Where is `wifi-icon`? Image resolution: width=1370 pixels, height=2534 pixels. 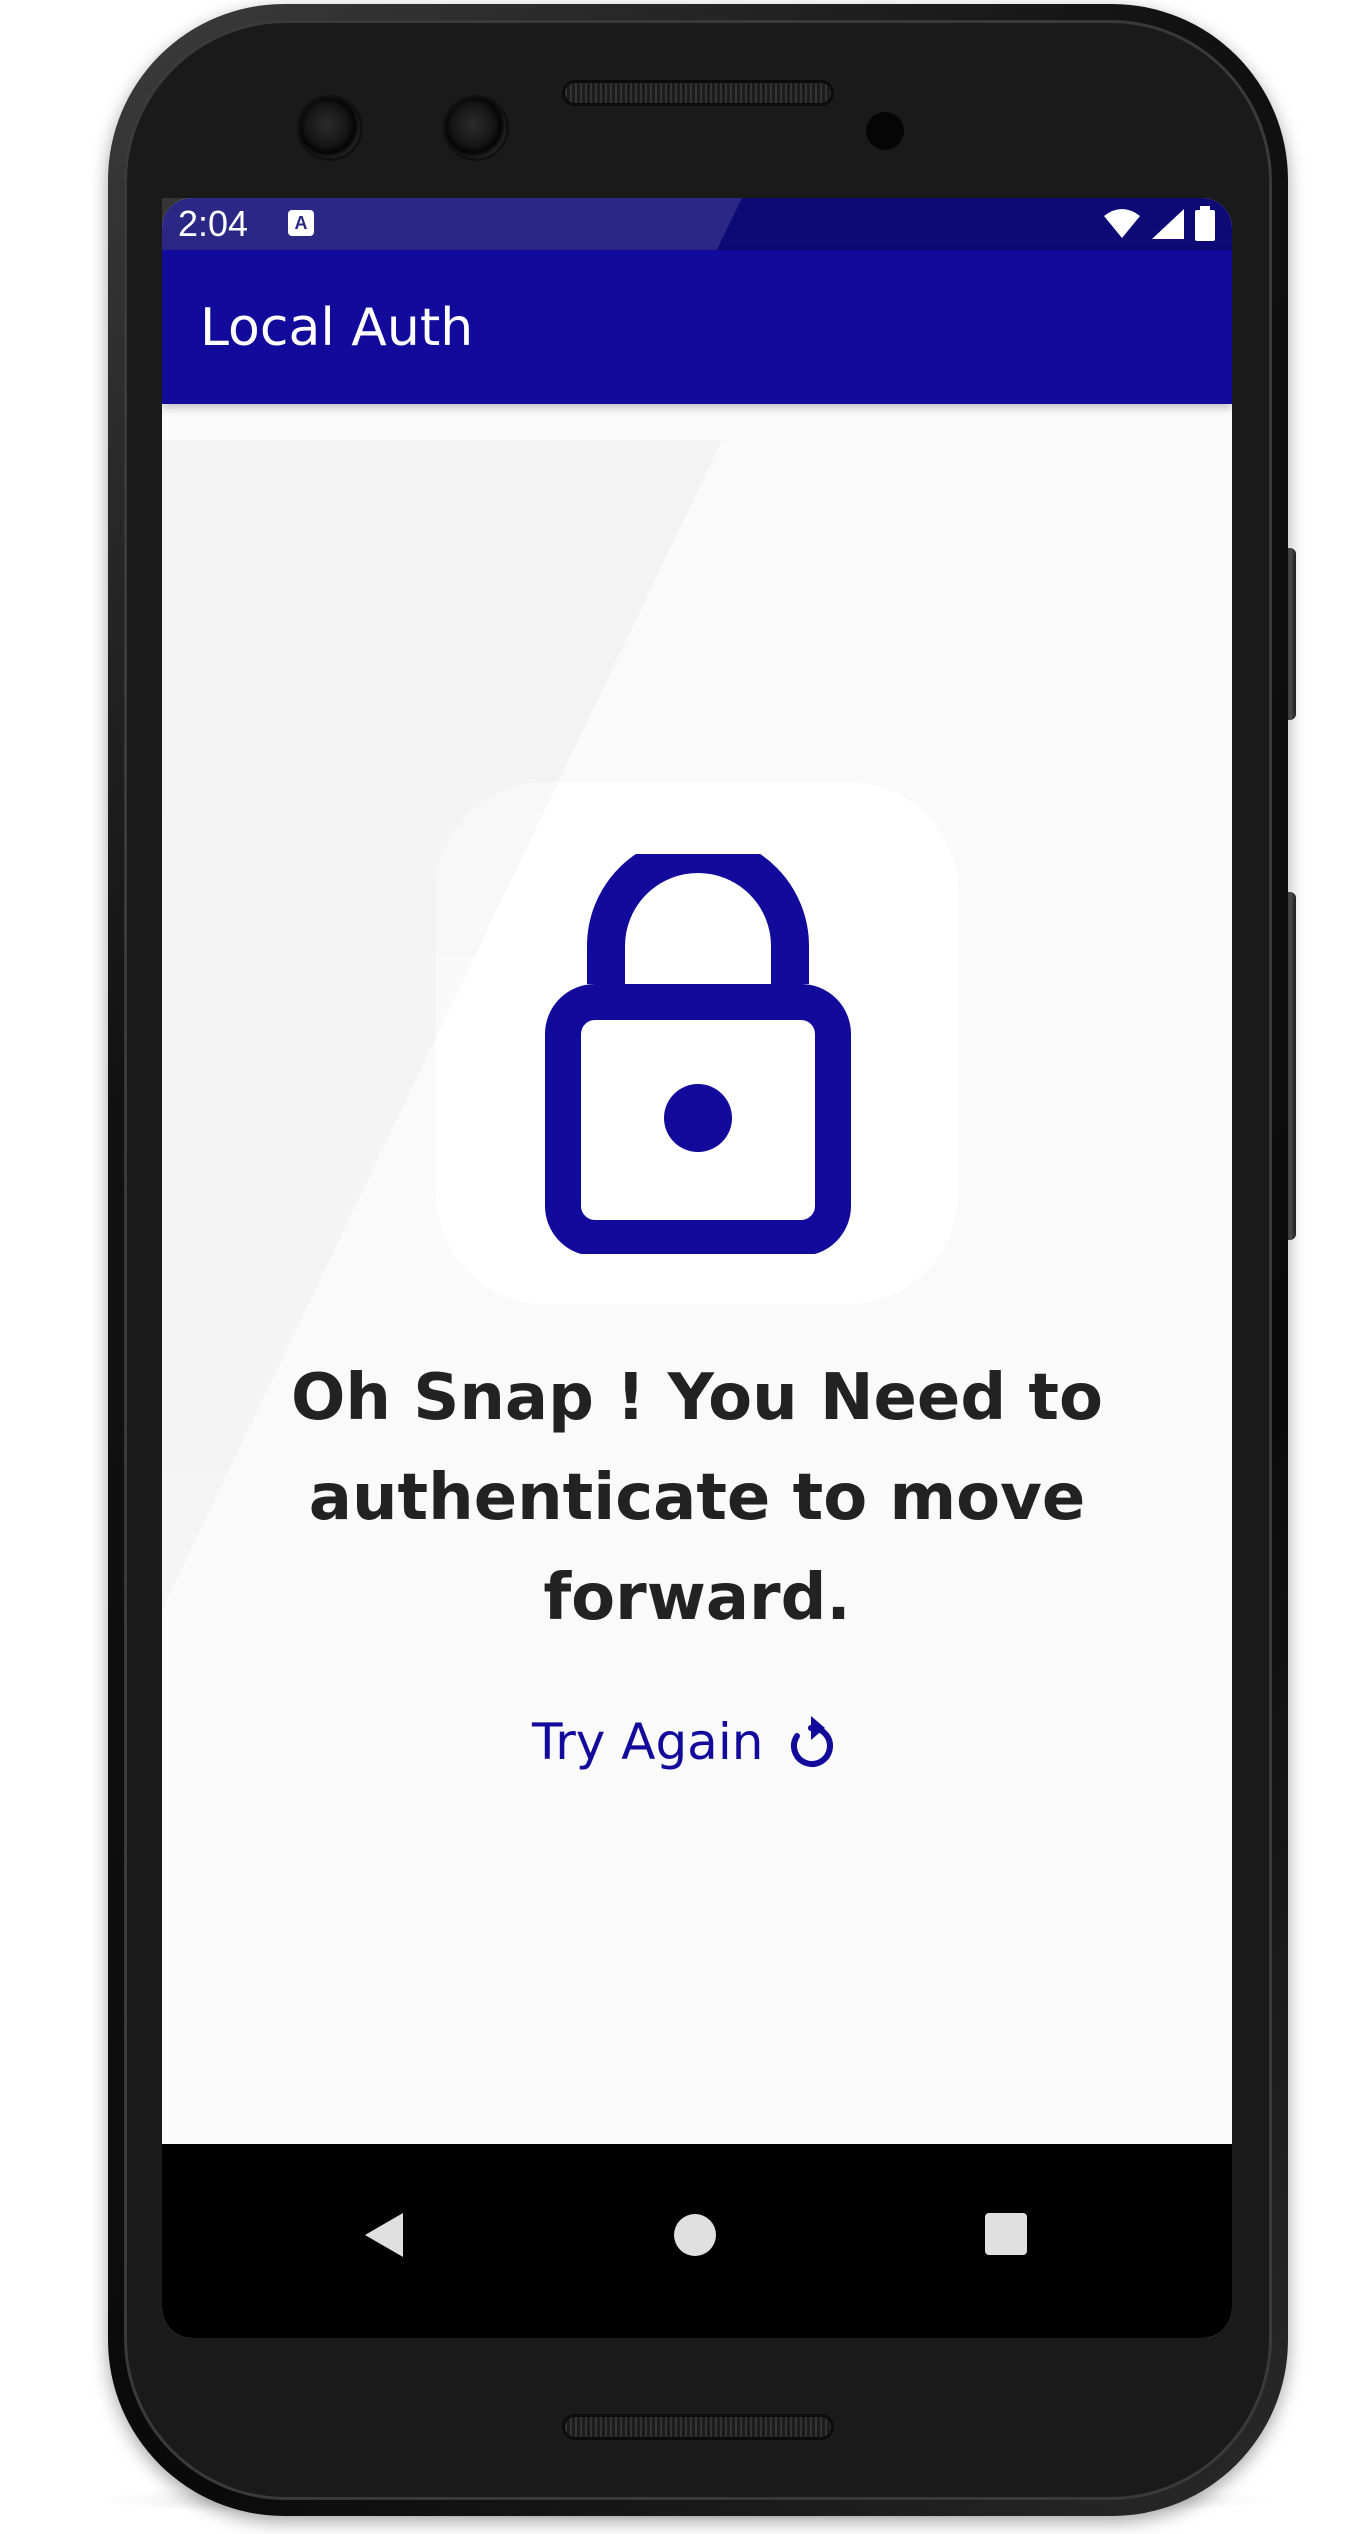 wifi-icon is located at coordinates (1122, 223).